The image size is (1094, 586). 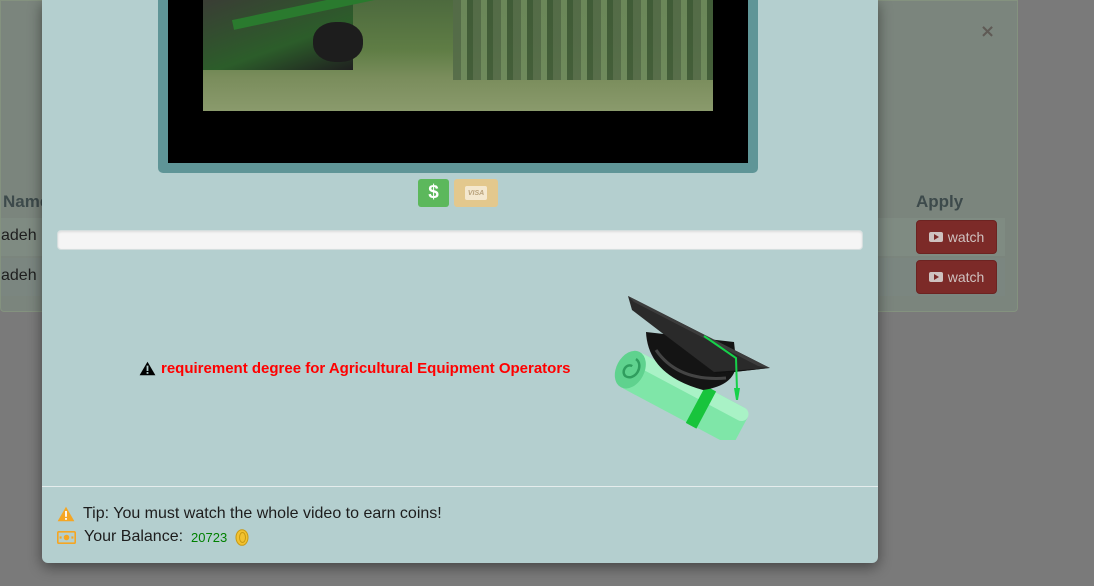 What do you see at coordinates (458, 55) in the screenshot?
I see `video-frame-image` at bounding box center [458, 55].